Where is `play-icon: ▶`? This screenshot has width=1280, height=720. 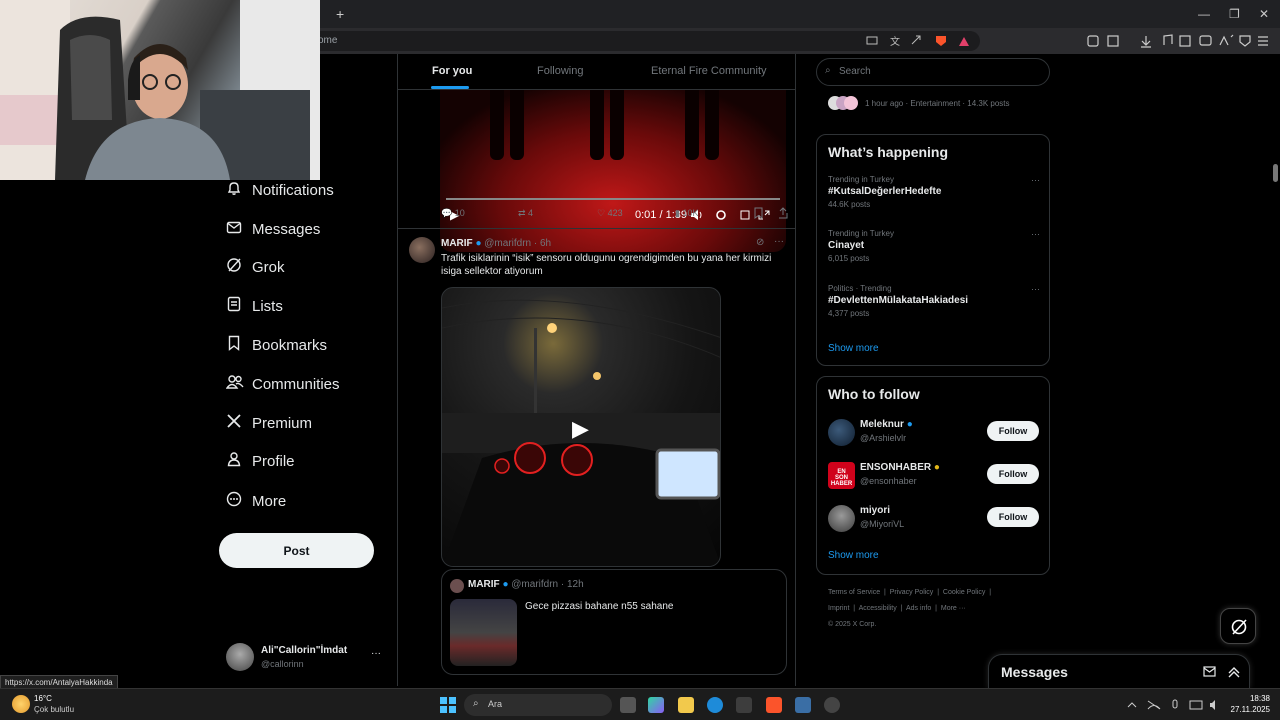 play-icon: ▶ is located at coordinates (580, 429).